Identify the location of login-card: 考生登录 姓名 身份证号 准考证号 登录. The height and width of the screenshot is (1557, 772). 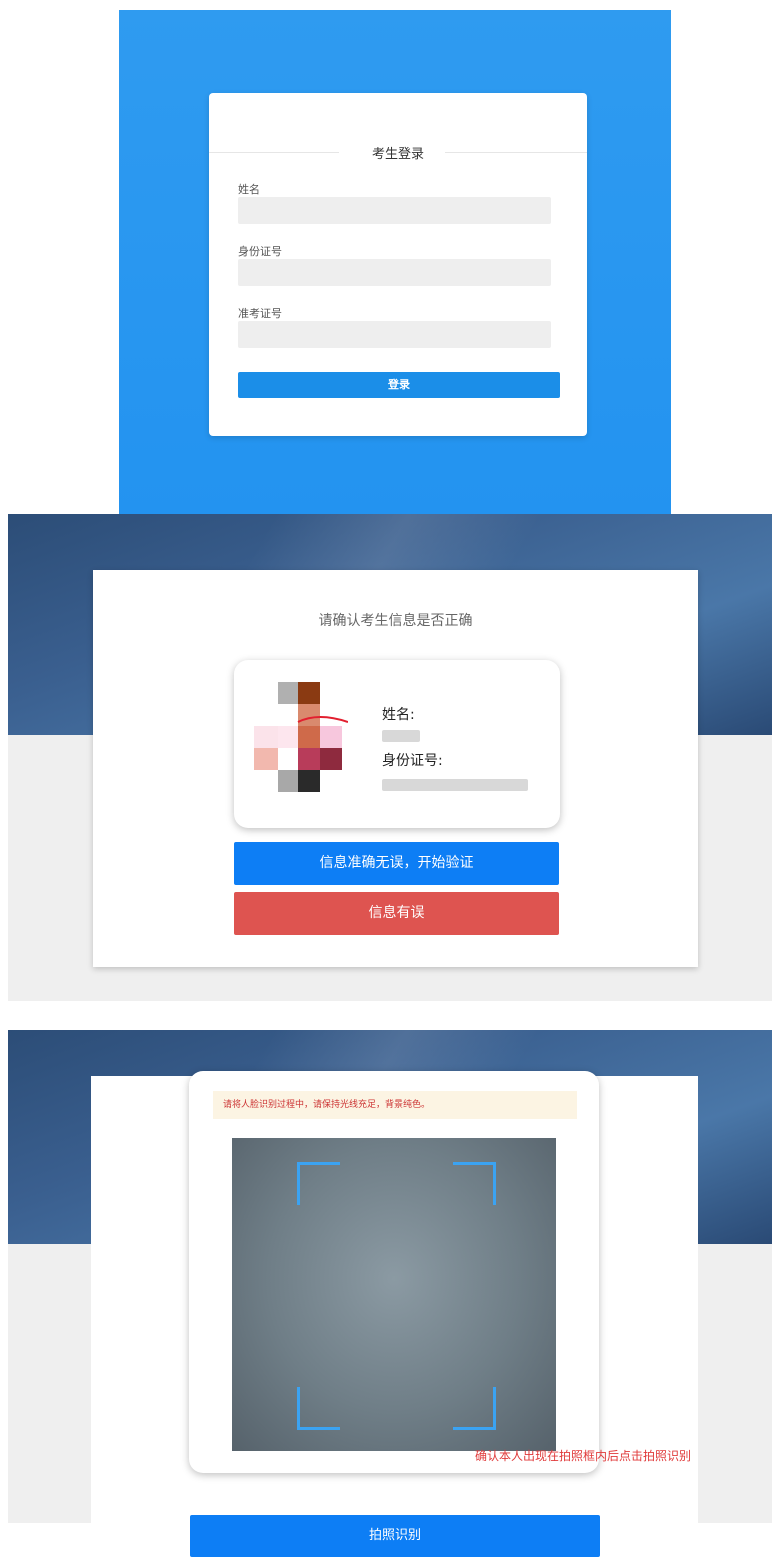
(398, 264).